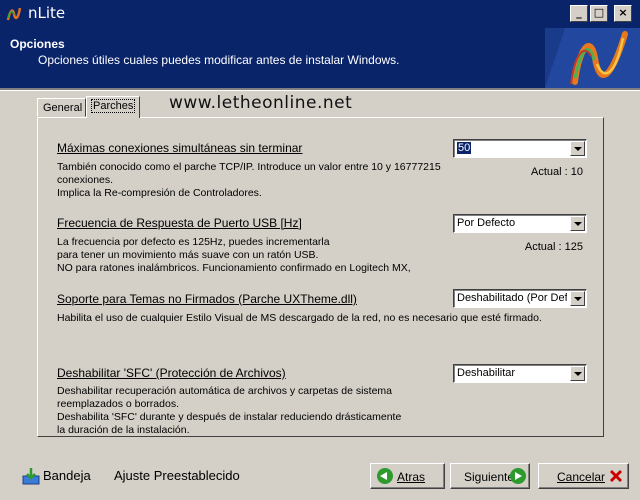 Image resolution: width=640 pixels, height=500 pixels. I want to click on usb-frequency-combo: Por Defecto, so click(520, 223).